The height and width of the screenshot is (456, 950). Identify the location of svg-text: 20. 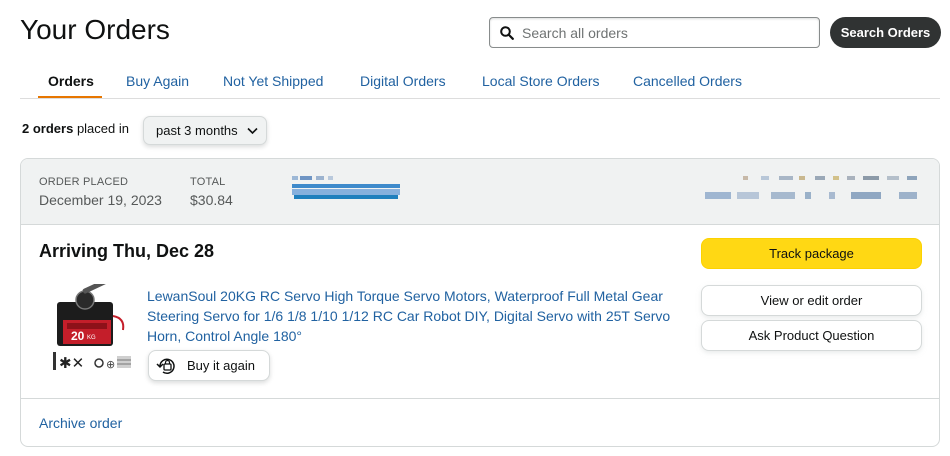
(78, 336).